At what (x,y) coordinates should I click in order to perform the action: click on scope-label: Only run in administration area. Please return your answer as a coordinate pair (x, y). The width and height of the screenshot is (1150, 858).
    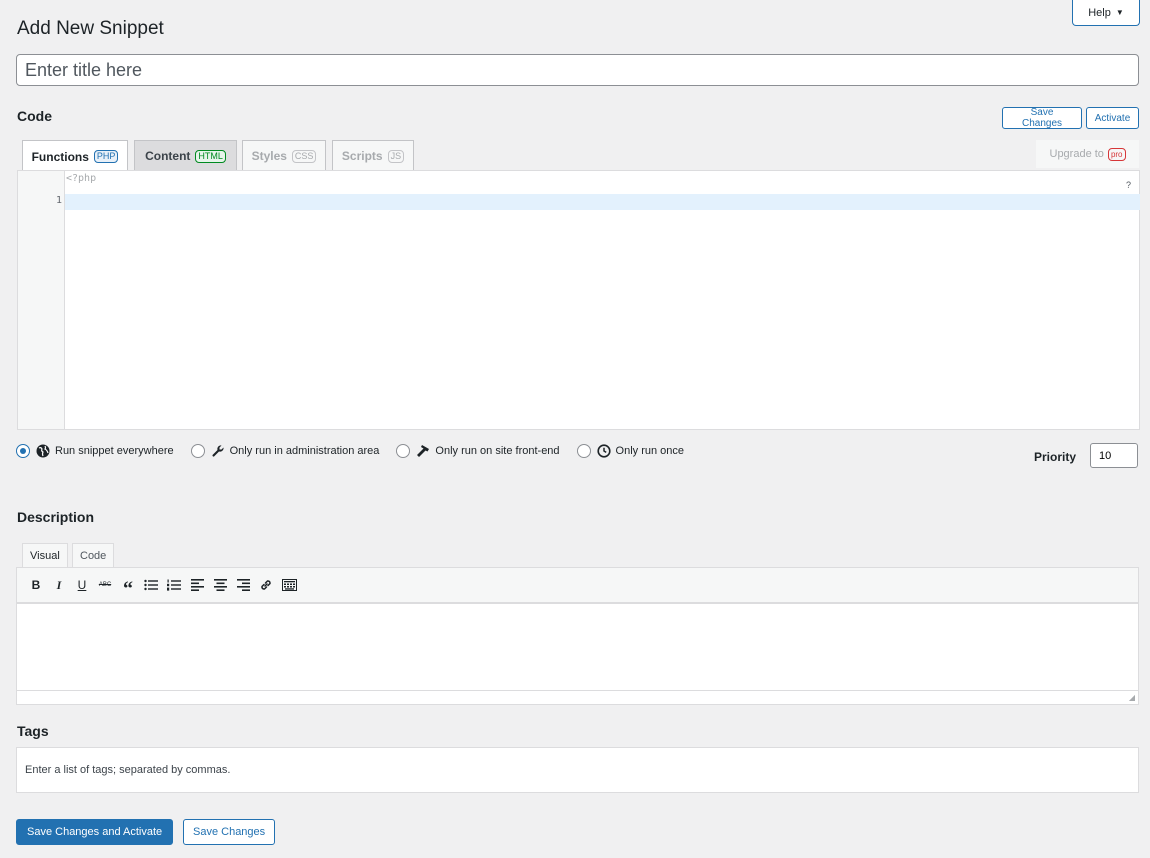
    Looking at the image, I should click on (304, 451).